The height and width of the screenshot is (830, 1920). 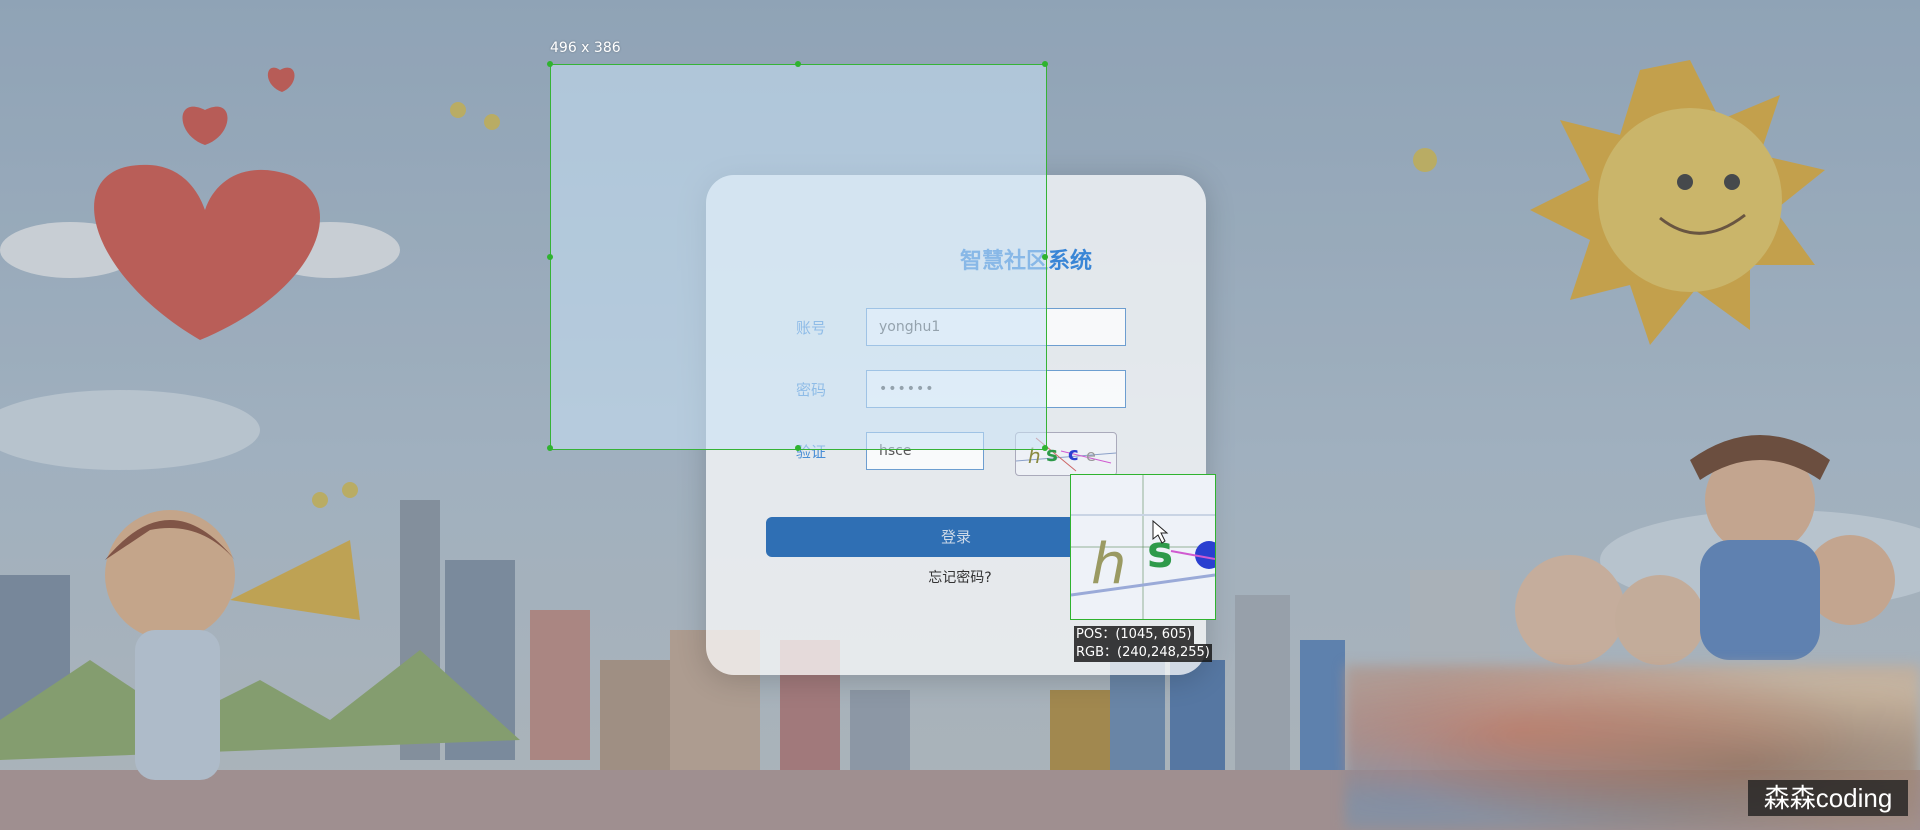 I want to click on svg-text: h, so click(x=1109, y=564).